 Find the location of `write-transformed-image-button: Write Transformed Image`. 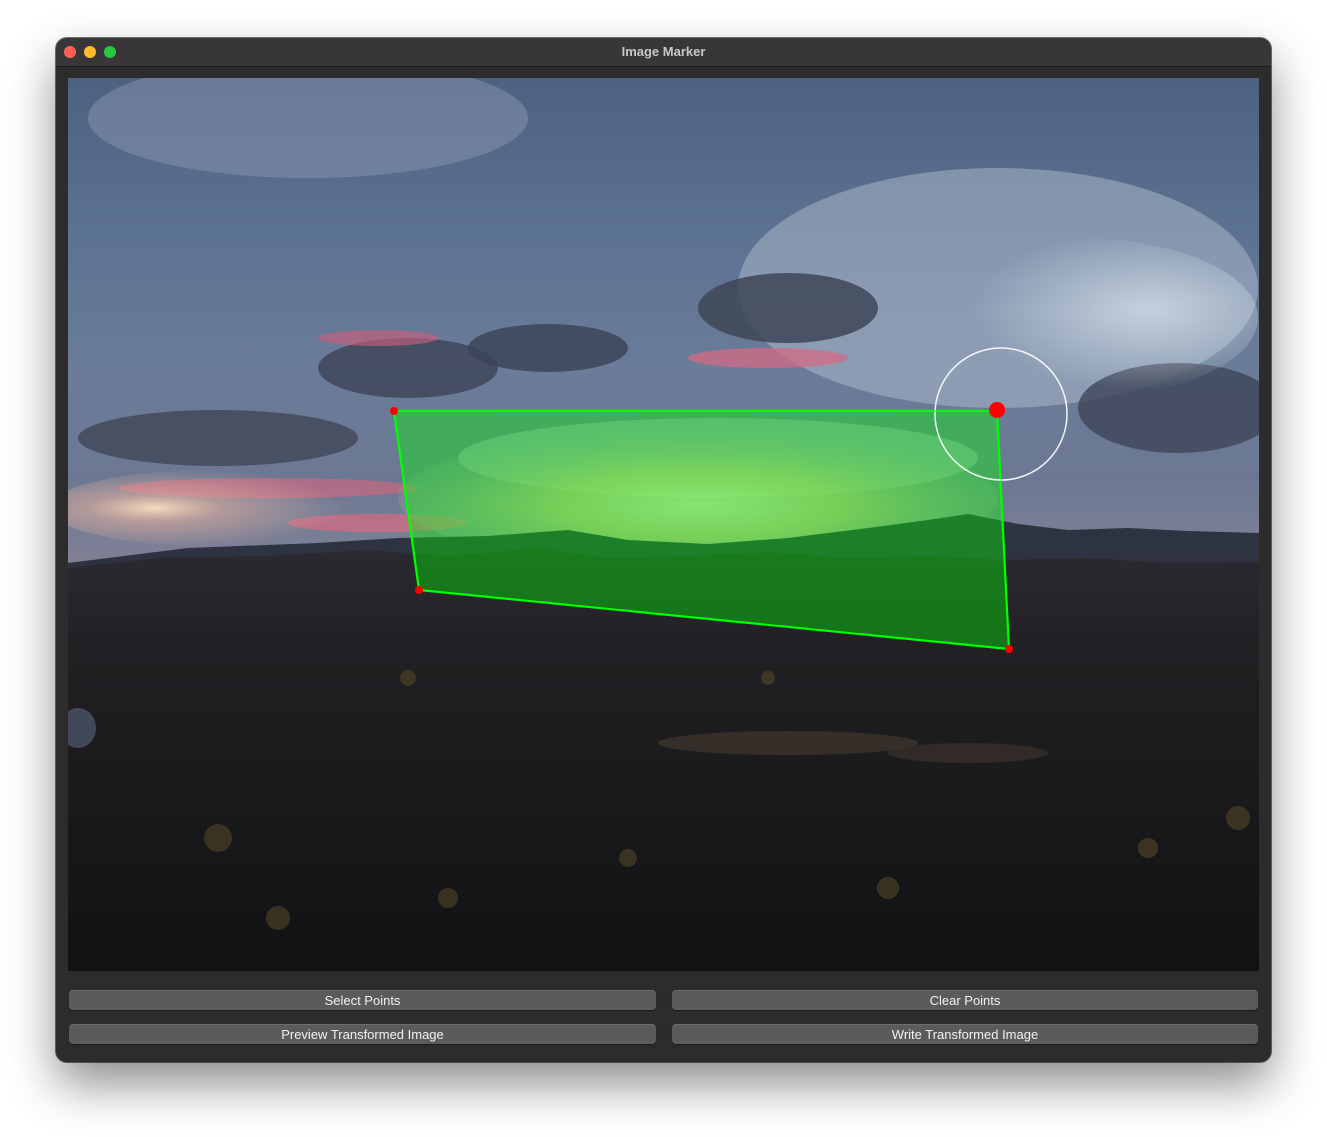

write-transformed-image-button: Write Transformed Image is located at coordinates (965, 1034).